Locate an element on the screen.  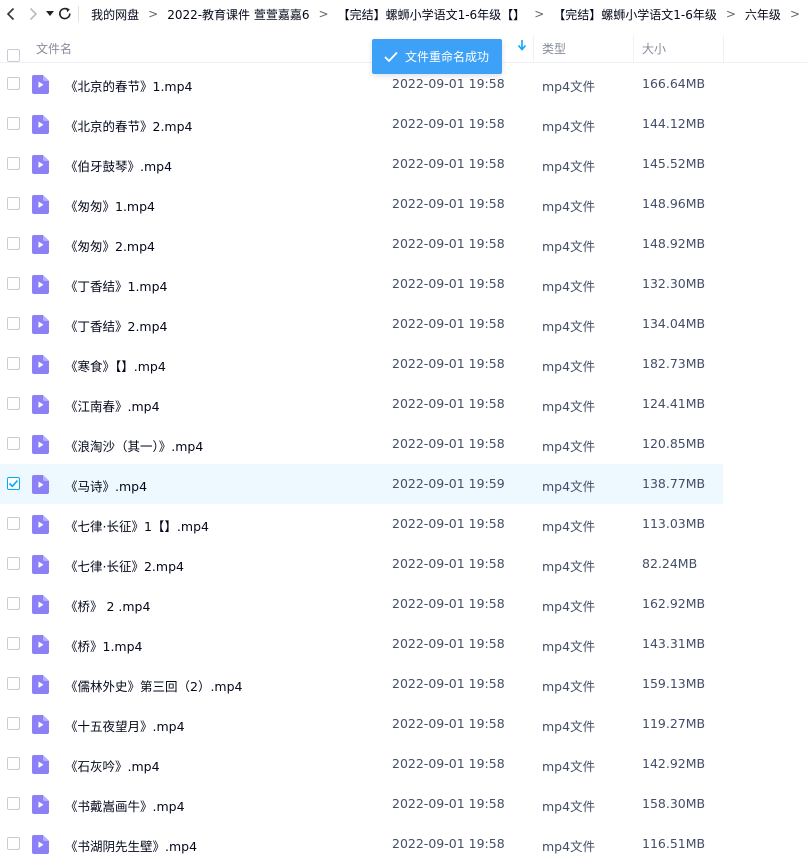
file-row: 《伯牙鼓琴》.mp4 2022-09-01 19:58 mp4文件 145.52MB is located at coordinates (361, 164).